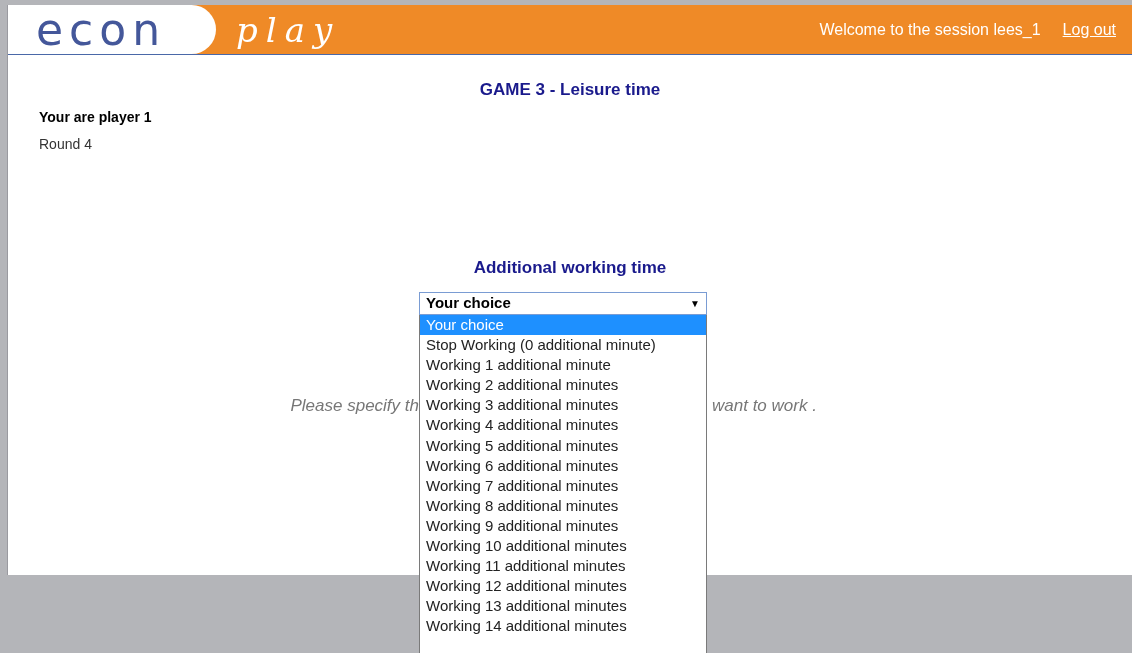 This screenshot has width=1132, height=653. What do you see at coordinates (930, 29) in the screenshot?
I see `welcome-text: Welcome to the session lees_1` at bounding box center [930, 29].